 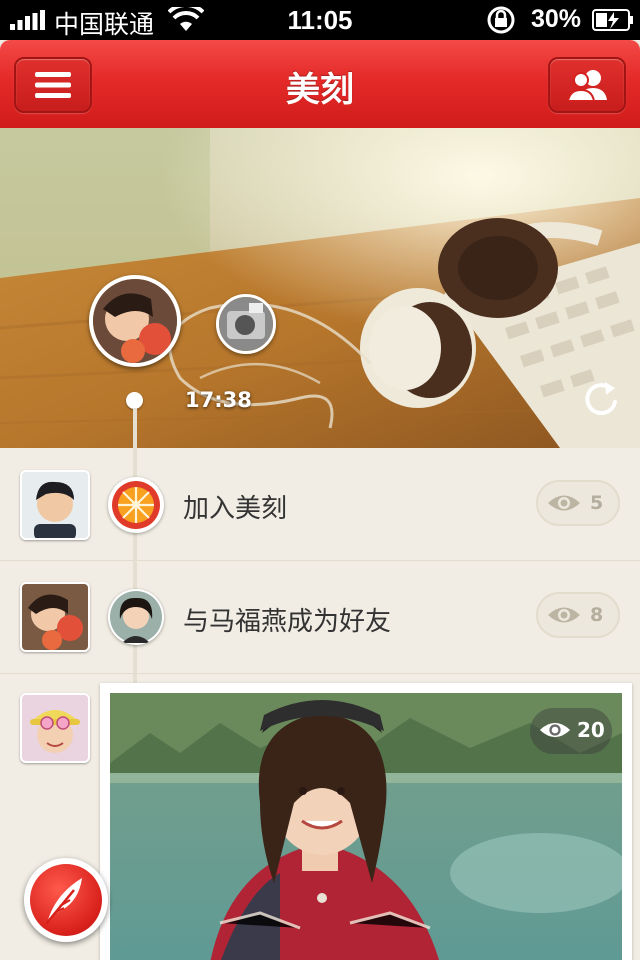 What do you see at coordinates (218, 400) in the screenshot?
I see `cover-time-label: 17:38` at bounding box center [218, 400].